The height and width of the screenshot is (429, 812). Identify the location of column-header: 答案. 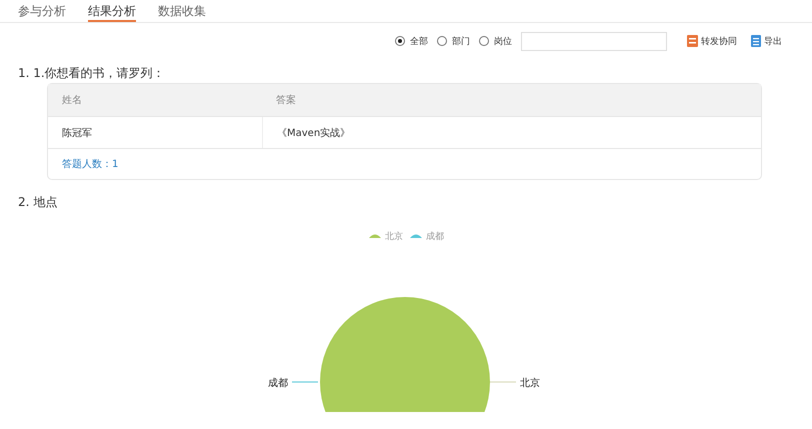
(286, 101).